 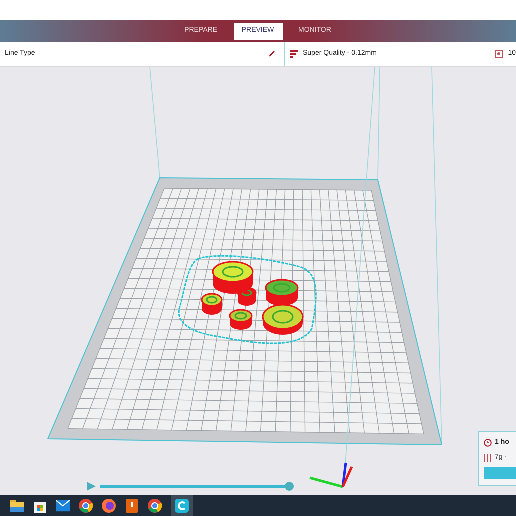 I want to click on fox-globe-icon, so click(x=109, y=505).